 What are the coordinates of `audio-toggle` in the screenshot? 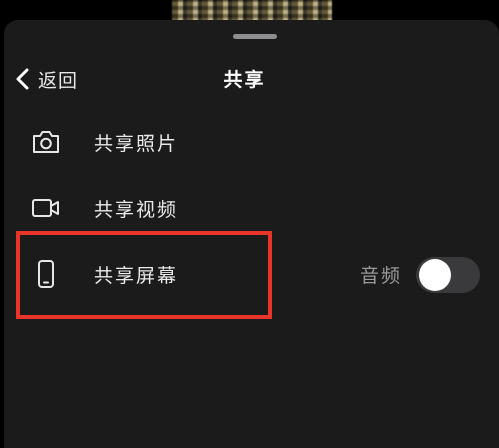 It's located at (448, 275).